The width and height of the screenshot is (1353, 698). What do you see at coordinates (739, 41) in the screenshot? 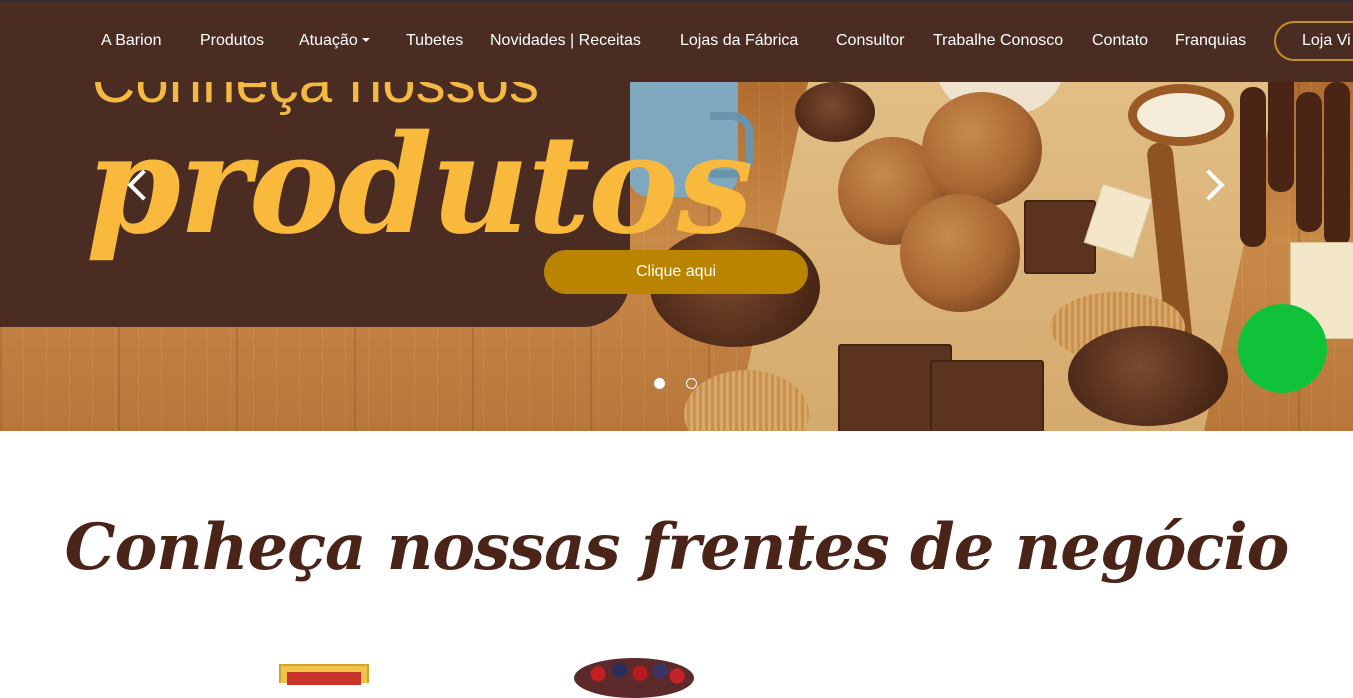
I see `nav-item-lojas-da-fabrica: Lojas da Fábrica` at bounding box center [739, 41].